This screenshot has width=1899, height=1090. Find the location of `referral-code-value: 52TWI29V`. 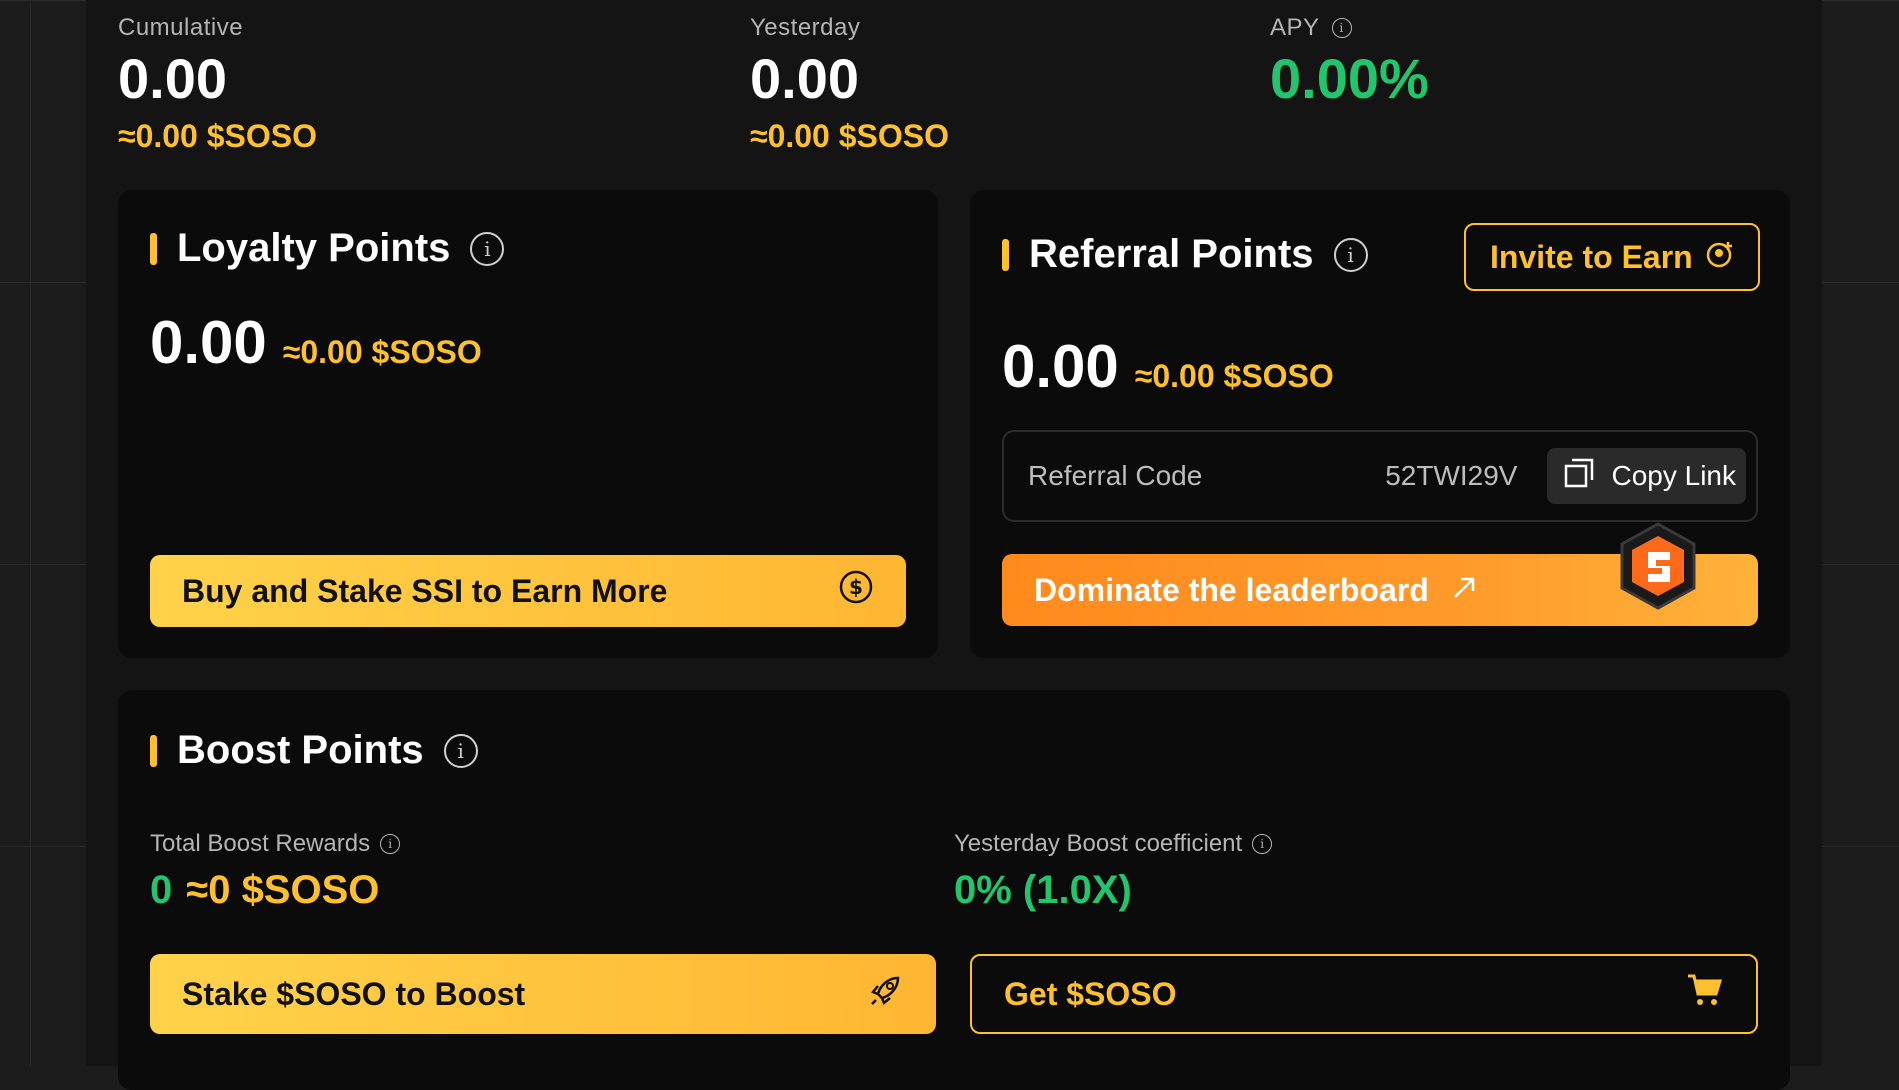

referral-code-value: 52TWI29V is located at coordinates (1451, 476).